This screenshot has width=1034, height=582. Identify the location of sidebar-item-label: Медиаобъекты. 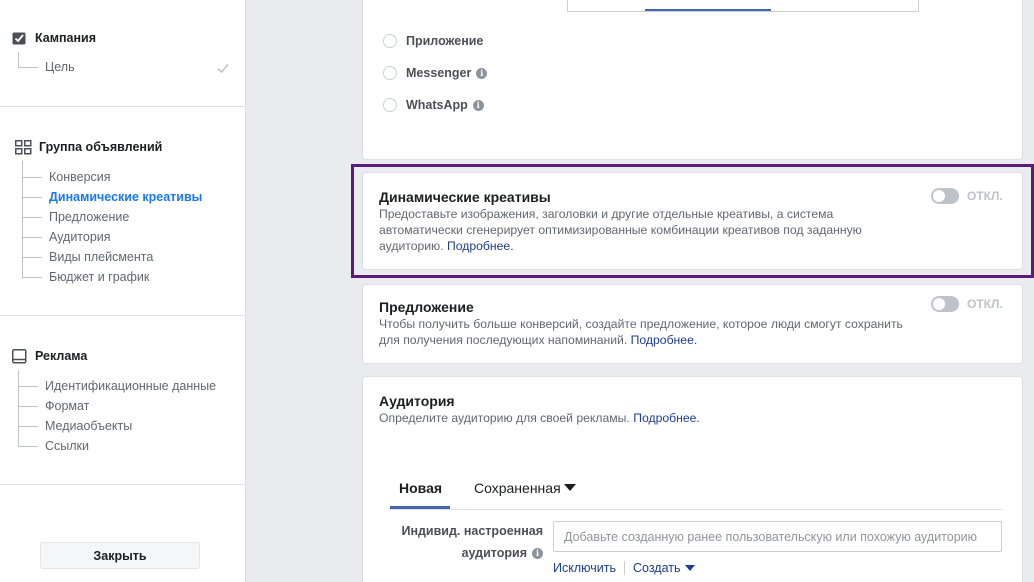
(89, 426).